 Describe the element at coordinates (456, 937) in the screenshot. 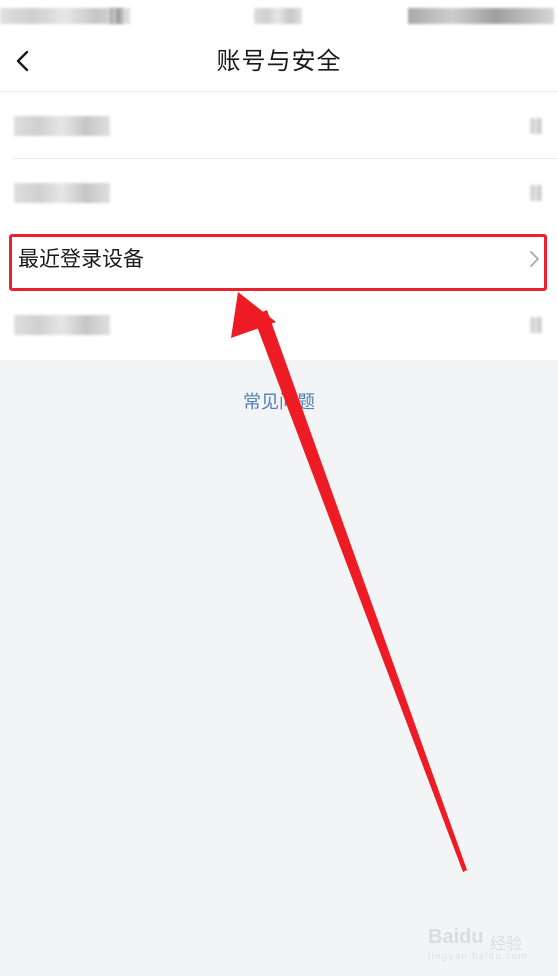

I see `watermark-brand: Baidu` at that location.